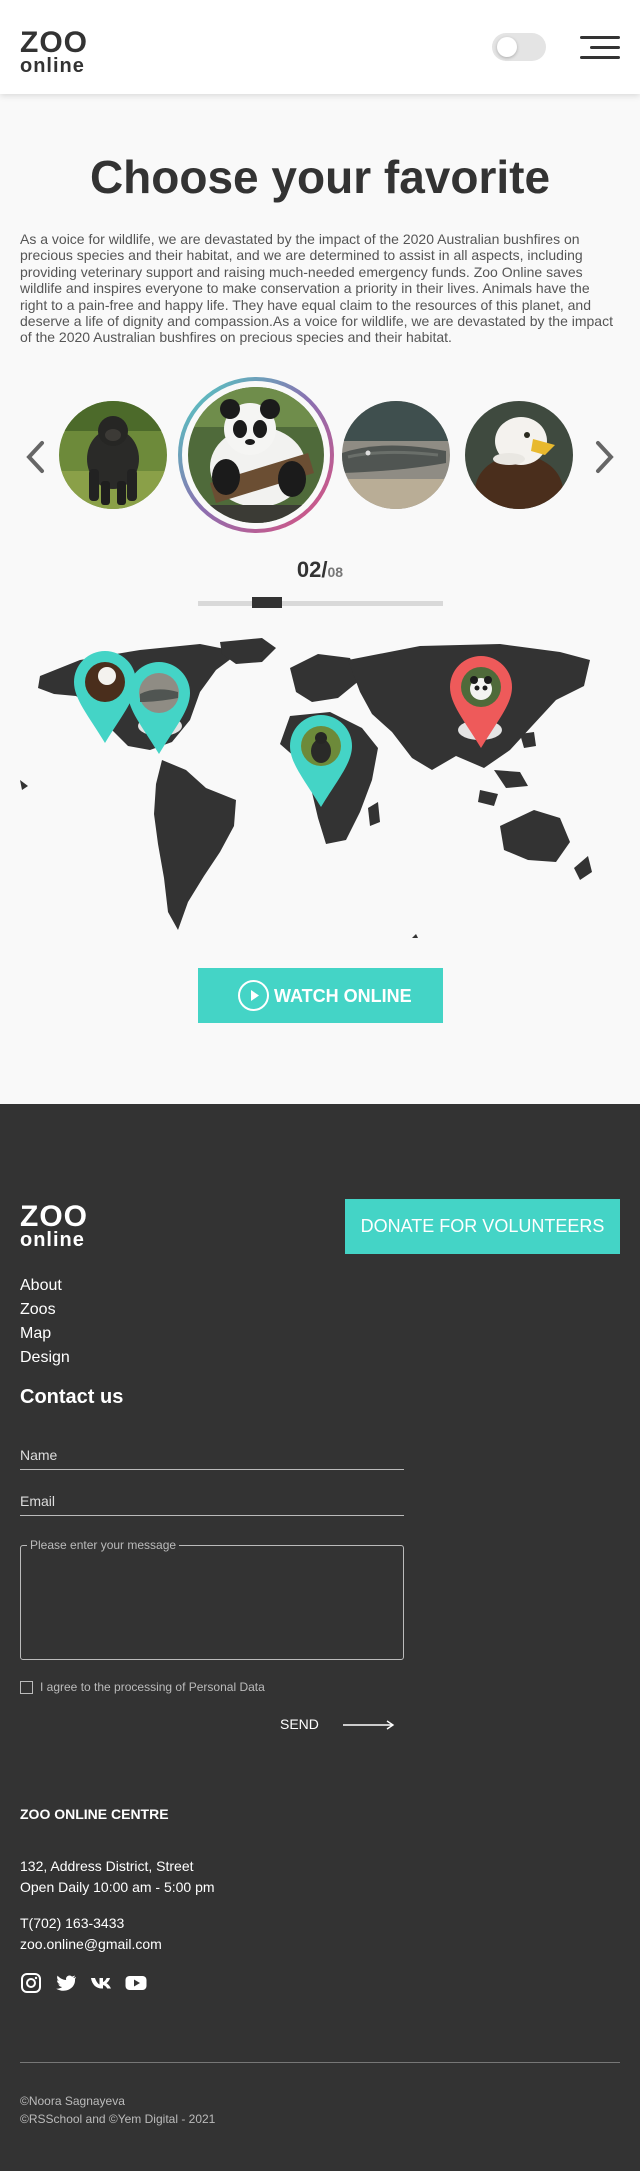 This screenshot has width=640, height=2171. Describe the element at coordinates (374, 814) in the screenshot. I see `map-madagascar` at that location.